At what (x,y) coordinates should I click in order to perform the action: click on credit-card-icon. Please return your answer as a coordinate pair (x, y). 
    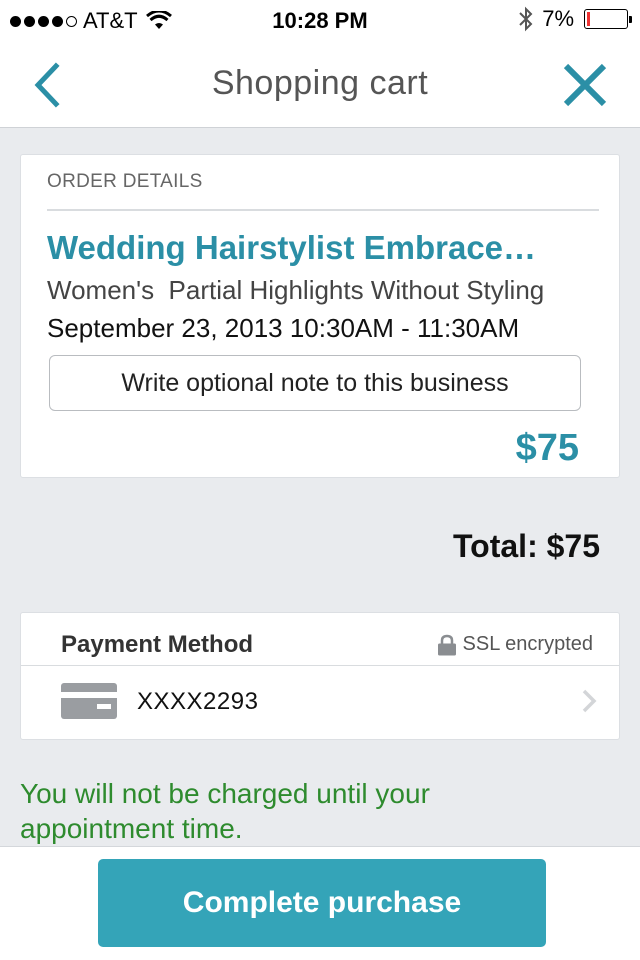
    Looking at the image, I should click on (89, 701).